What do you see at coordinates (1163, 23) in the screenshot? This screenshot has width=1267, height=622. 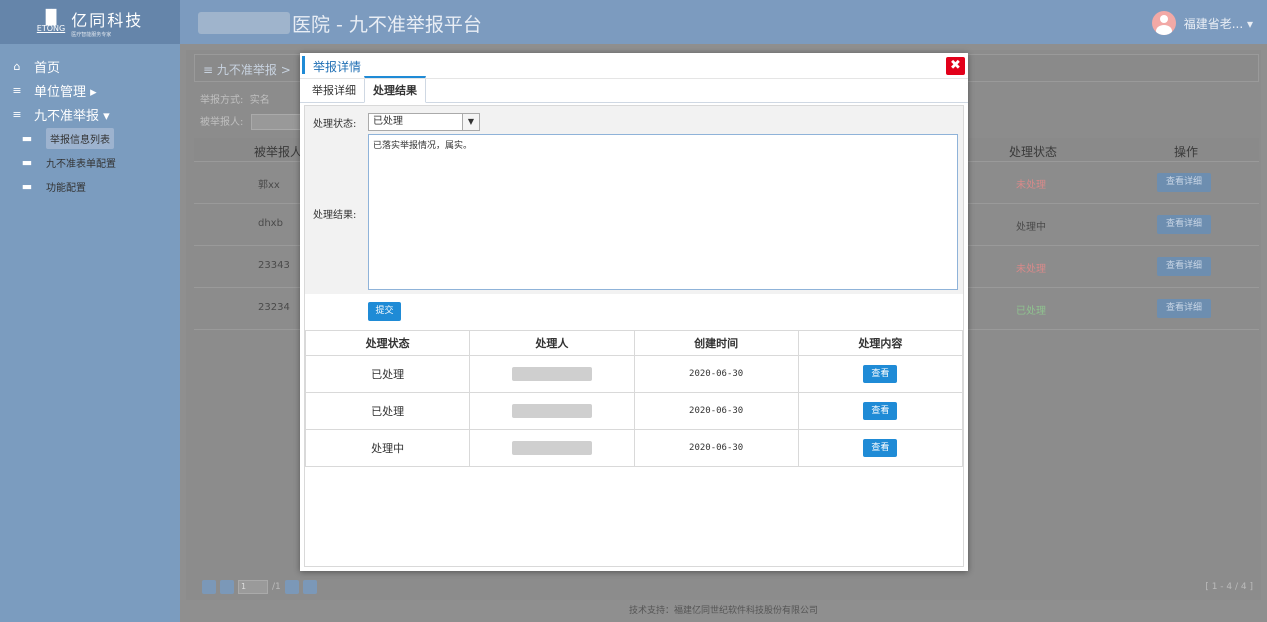 I see `avatar` at bounding box center [1163, 23].